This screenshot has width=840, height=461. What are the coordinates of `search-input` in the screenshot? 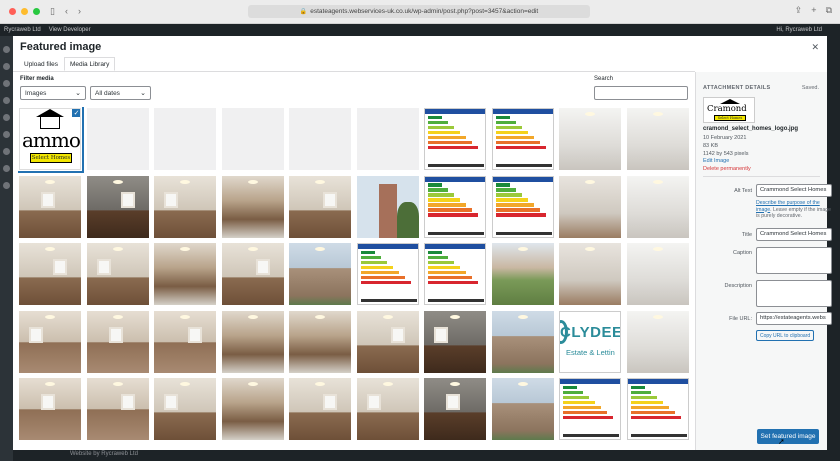 It's located at (641, 93).